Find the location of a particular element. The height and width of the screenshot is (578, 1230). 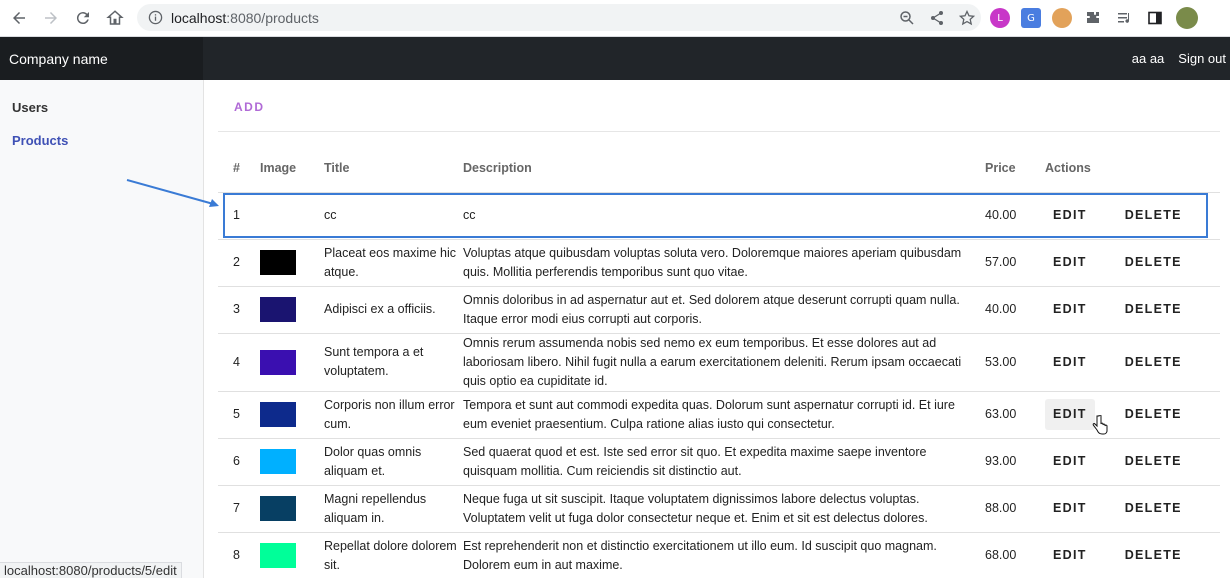

side-panel-icon is located at coordinates (1155, 18).